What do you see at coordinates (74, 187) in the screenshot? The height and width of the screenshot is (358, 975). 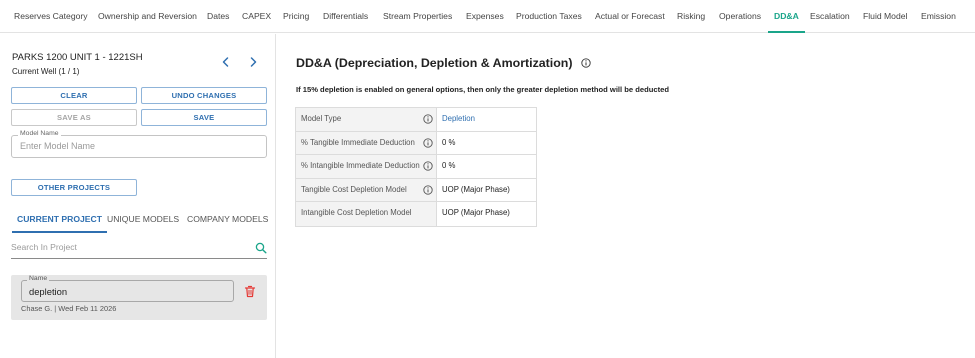 I see `other-projects-button: OTHER PROJECTS` at bounding box center [74, 187].